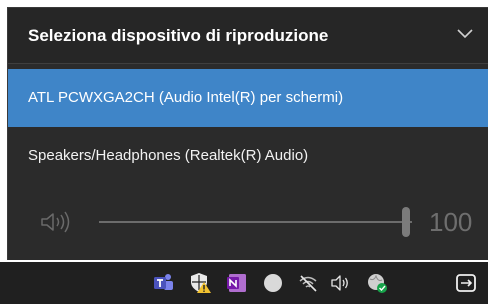 This screenshot has height=304, width=488. I want to click on circle-app-icon, so click(273, 283).